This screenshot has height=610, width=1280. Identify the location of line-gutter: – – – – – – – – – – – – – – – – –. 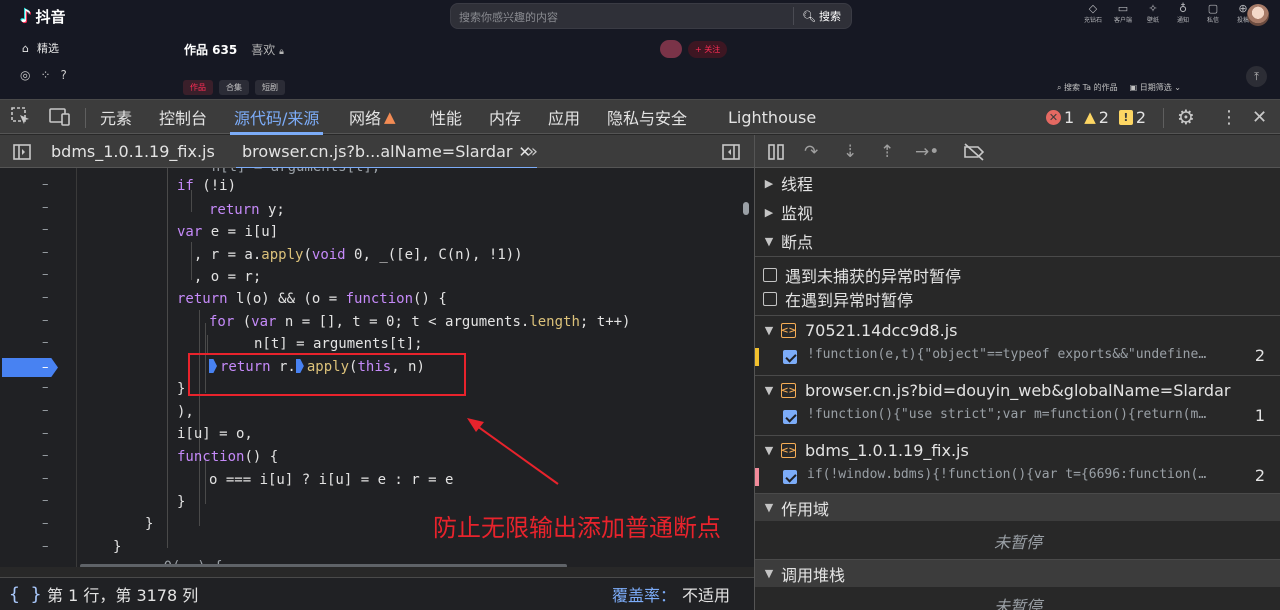
(38, 367).